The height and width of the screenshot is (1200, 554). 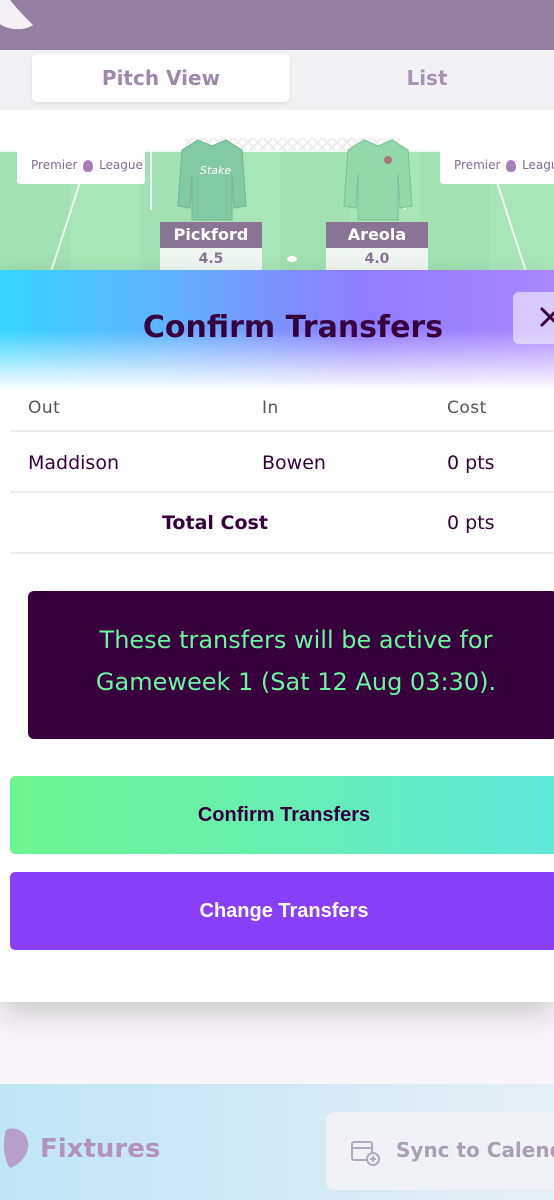 What do you see at coordinates (211, 235) in the screenshot?
I see `player-name: Pickford` at bounding box center [211, 235].